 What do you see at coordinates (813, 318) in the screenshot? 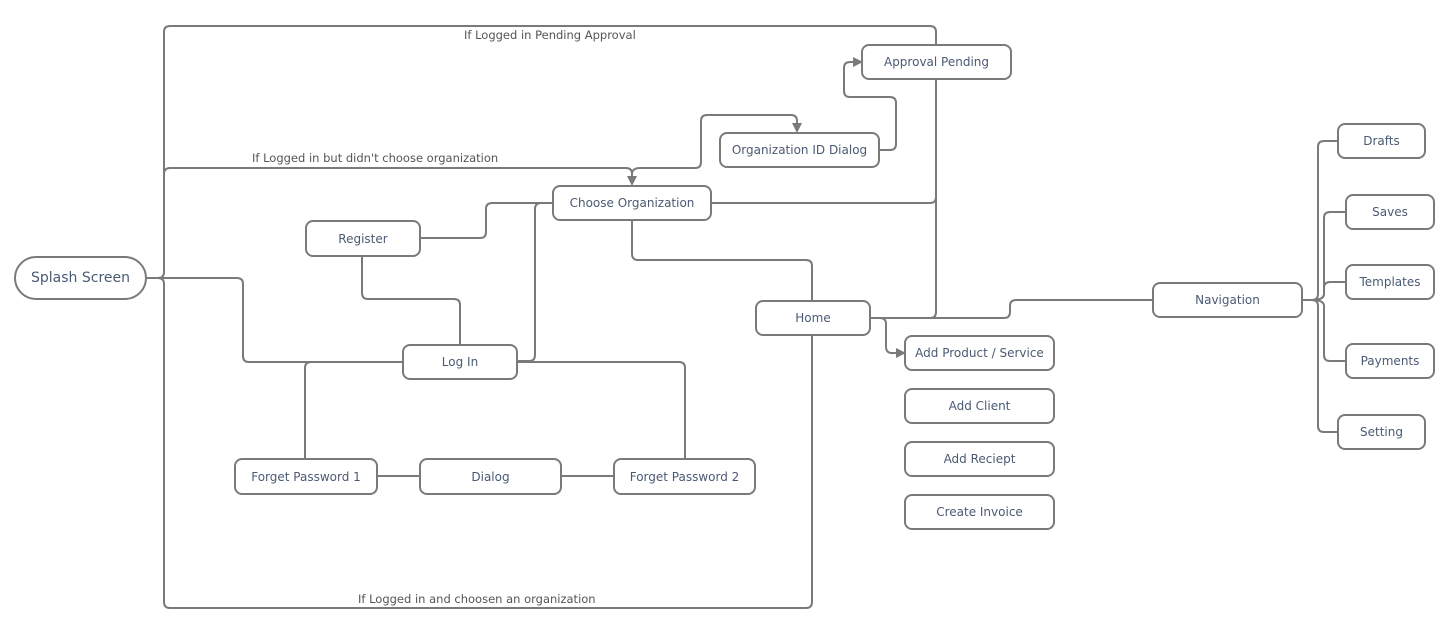
I see `node-home: Home` at bounding box center [813, 318].